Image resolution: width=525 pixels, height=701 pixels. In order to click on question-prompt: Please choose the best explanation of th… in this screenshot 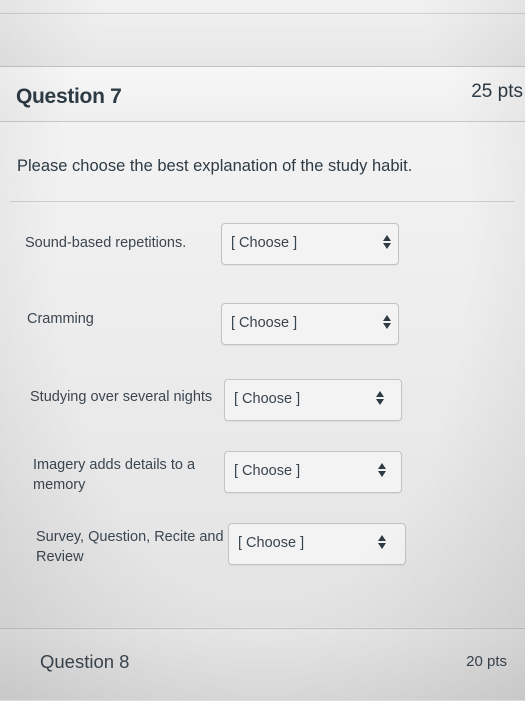, I will do `click(215, 166)`.